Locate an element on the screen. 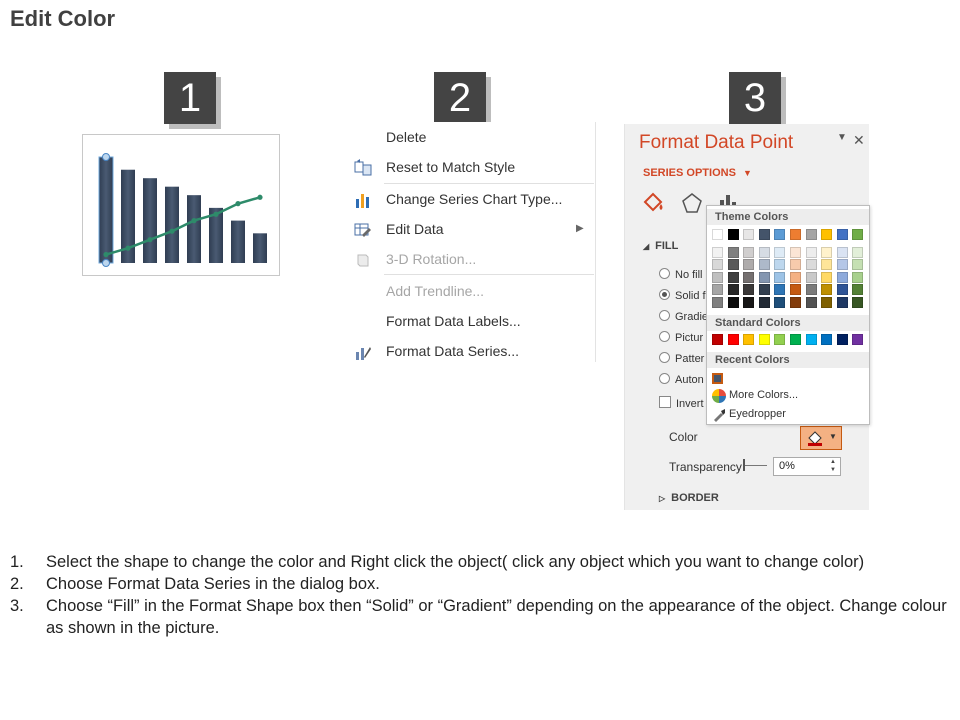 This screenshot has width=960, height=720. radio-solid-fill: Solid f is located at coordinates (682, 295).